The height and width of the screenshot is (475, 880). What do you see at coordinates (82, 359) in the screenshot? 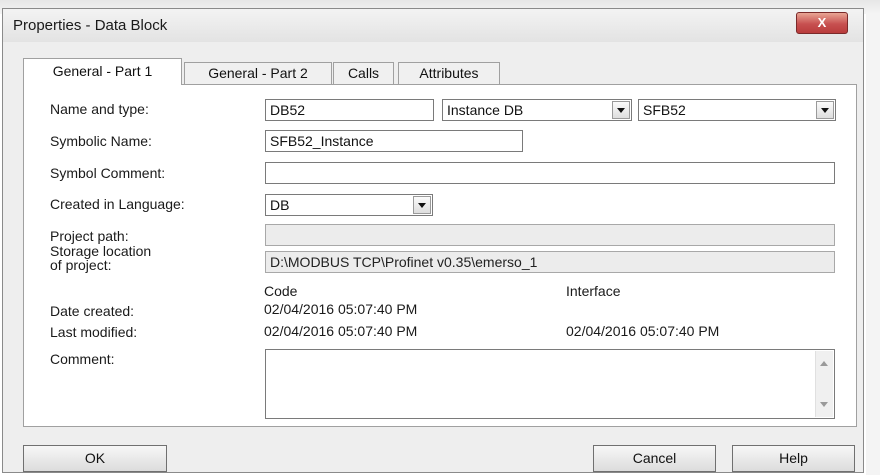
I see `comment-label: Comment:` at bounding box center [82, 359].